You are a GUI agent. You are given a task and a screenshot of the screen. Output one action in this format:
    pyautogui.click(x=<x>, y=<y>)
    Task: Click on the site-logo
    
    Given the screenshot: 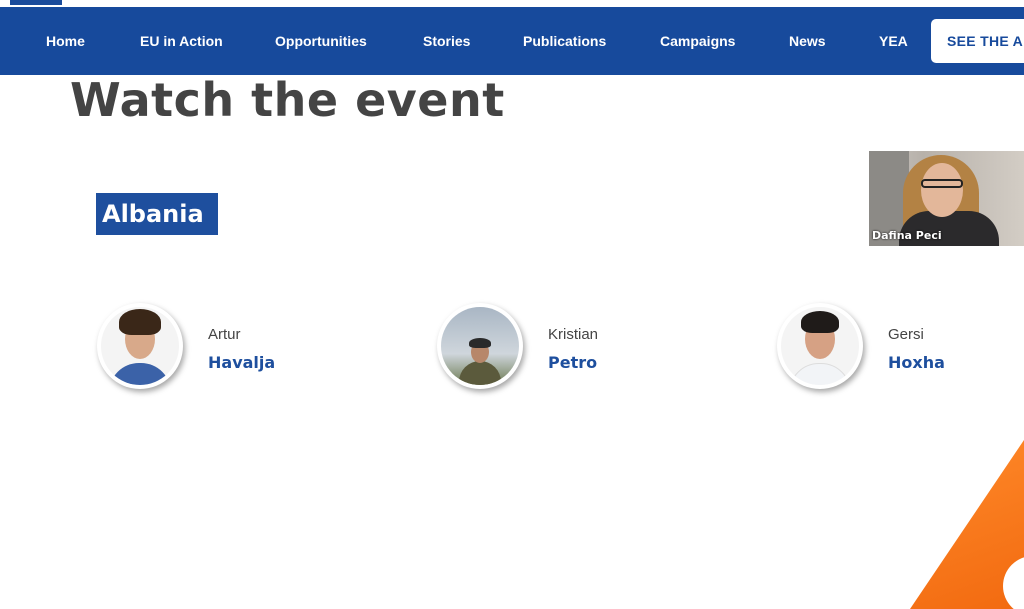 What is the action you would take?
    pyautogui.click(x=36, y=2)
    